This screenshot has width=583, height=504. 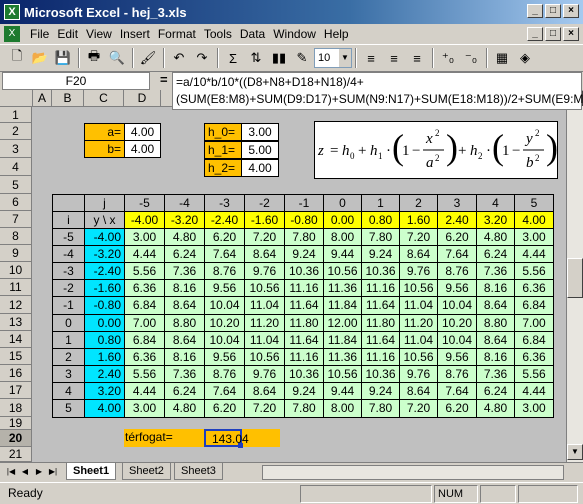 What do you see at coordinates (67, 34) in the screenshot?
I see `menu-edit: Edit` at bounding box center [67, 34].